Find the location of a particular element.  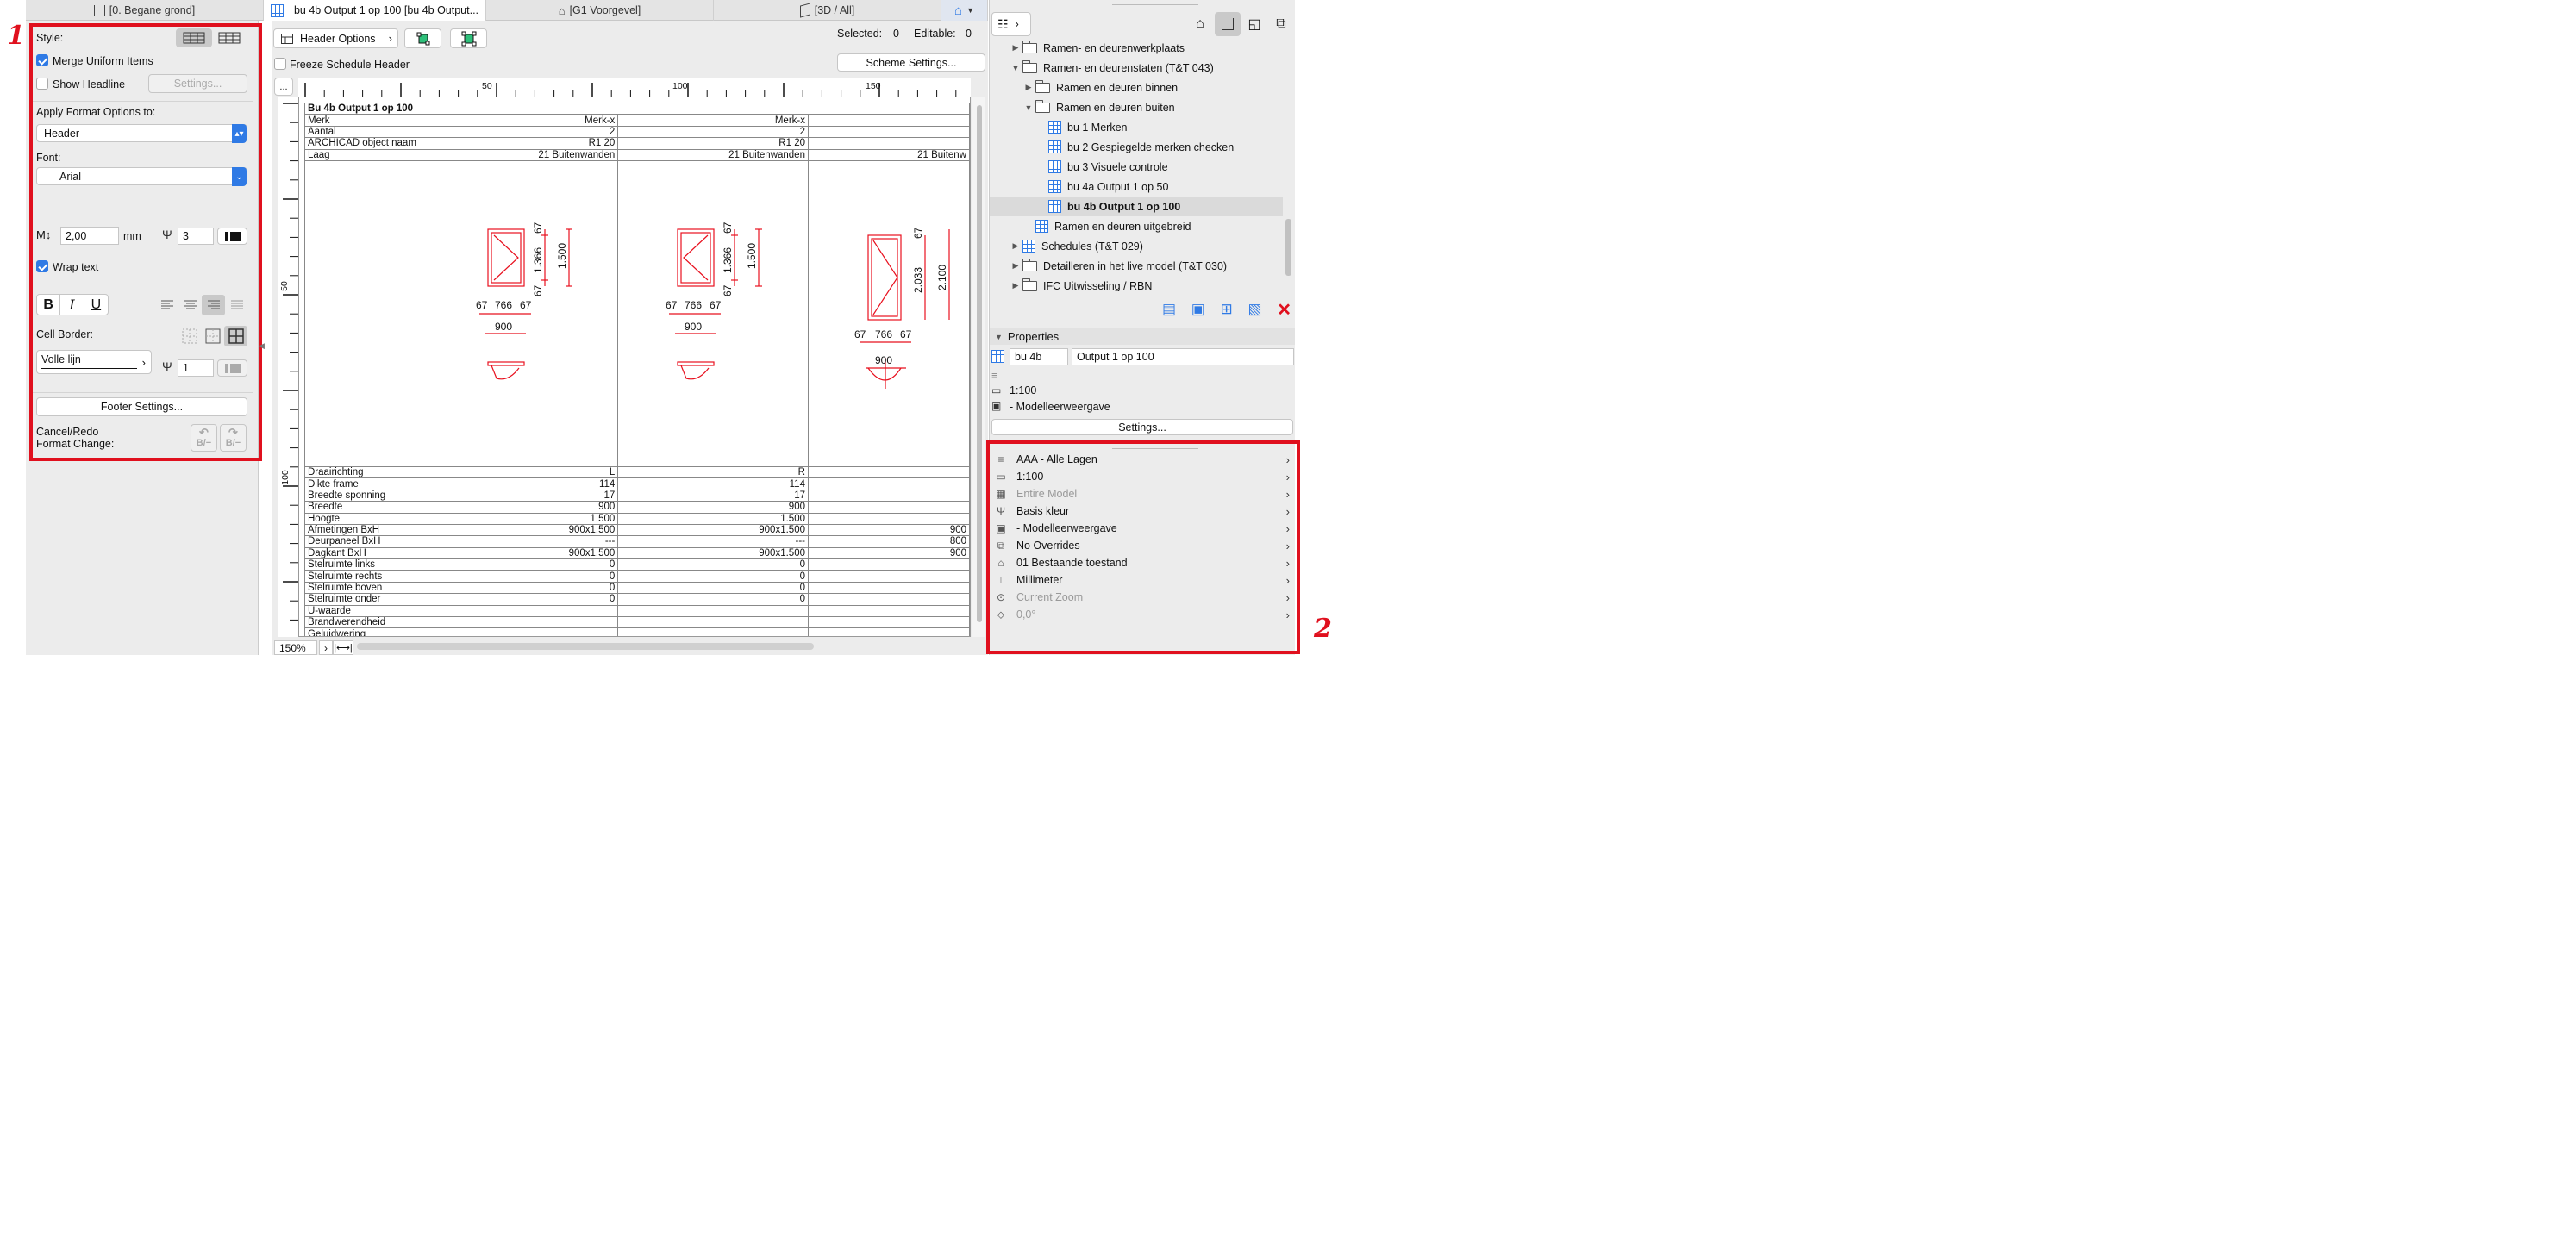

tree-item: bu 2 Gespiegelde merken checken is located at coordinates (1136, 147).